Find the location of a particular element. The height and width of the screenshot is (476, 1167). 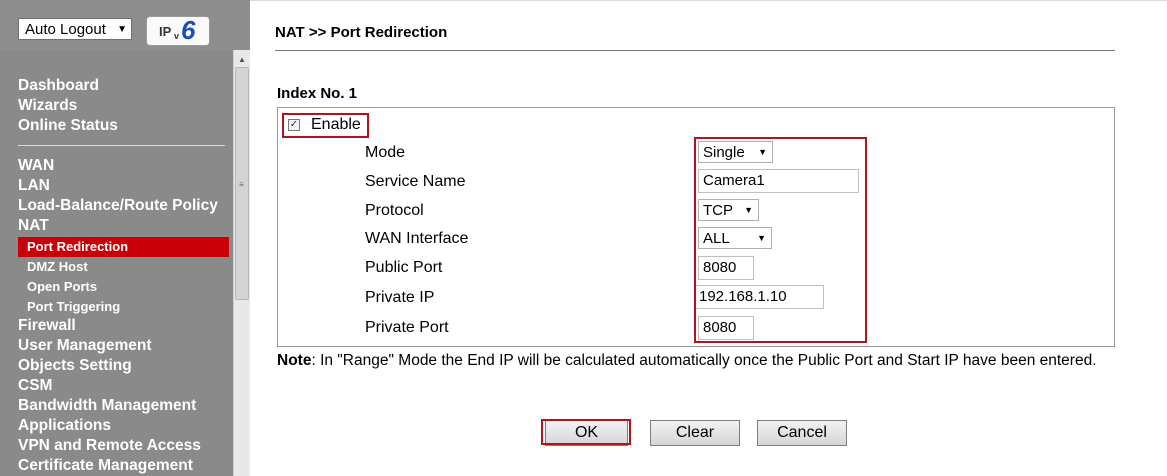

sidebar-item-dashboard: Dashboard is located at coordinates (58, 86).